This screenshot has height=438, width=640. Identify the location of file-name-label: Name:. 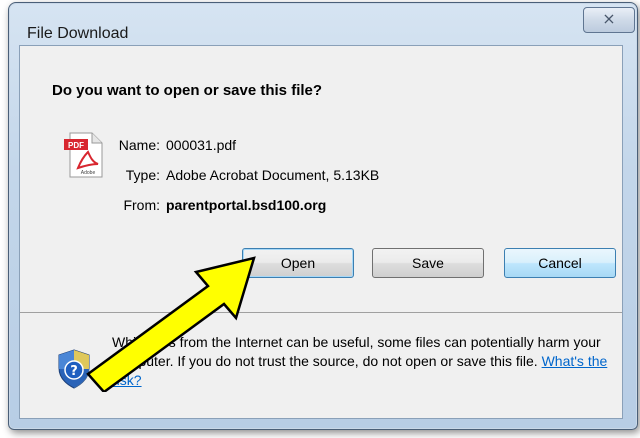
(139, 145).